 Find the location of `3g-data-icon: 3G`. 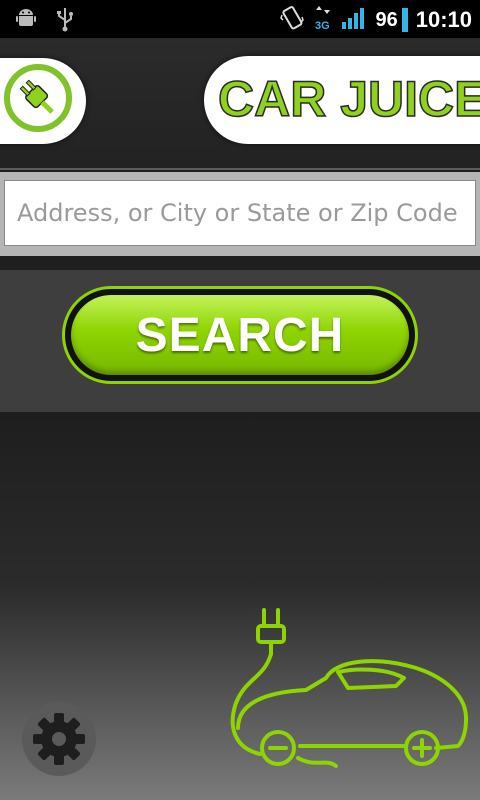

3g-data-icon: 3G is located at coordinates (323, 20).